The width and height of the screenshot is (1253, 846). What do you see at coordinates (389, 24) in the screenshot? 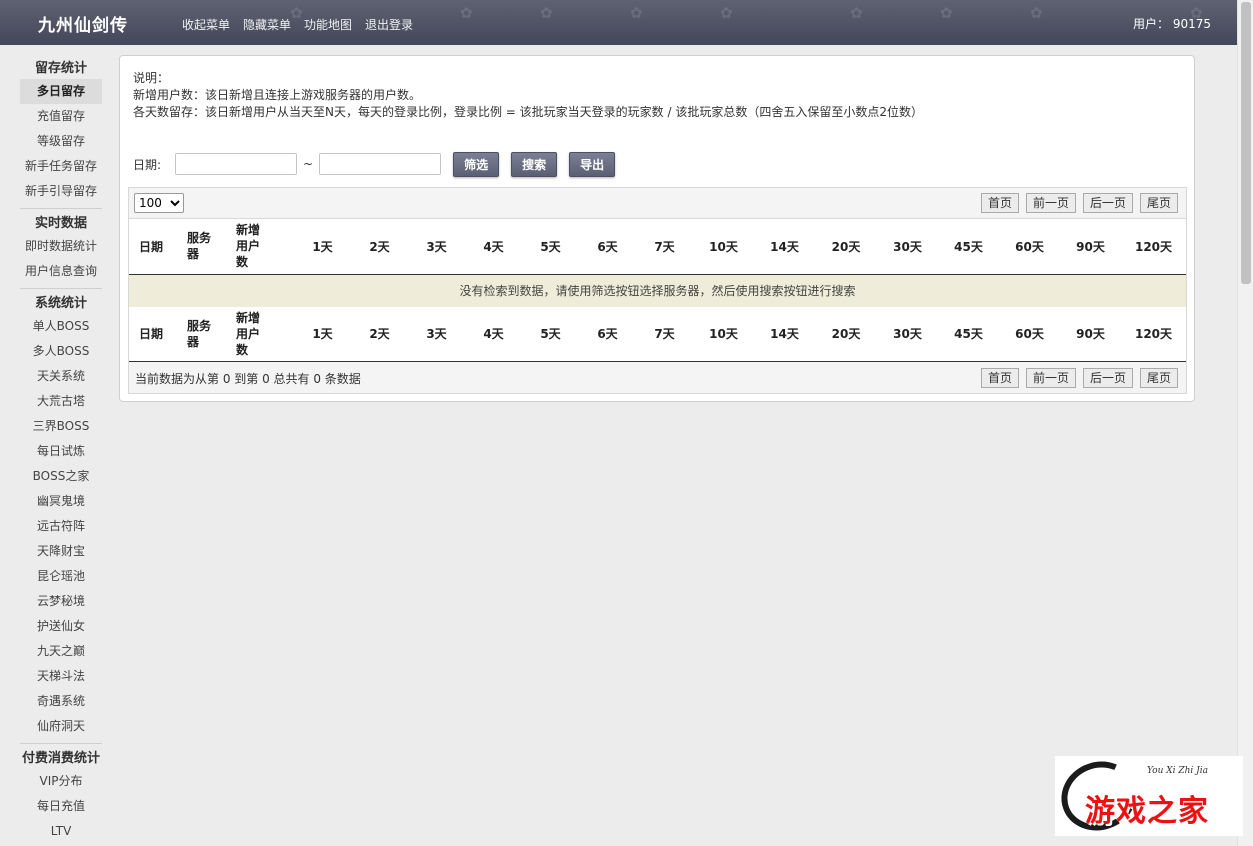
I see `logout-link: 退出登录` at bounding box center [389, 24].